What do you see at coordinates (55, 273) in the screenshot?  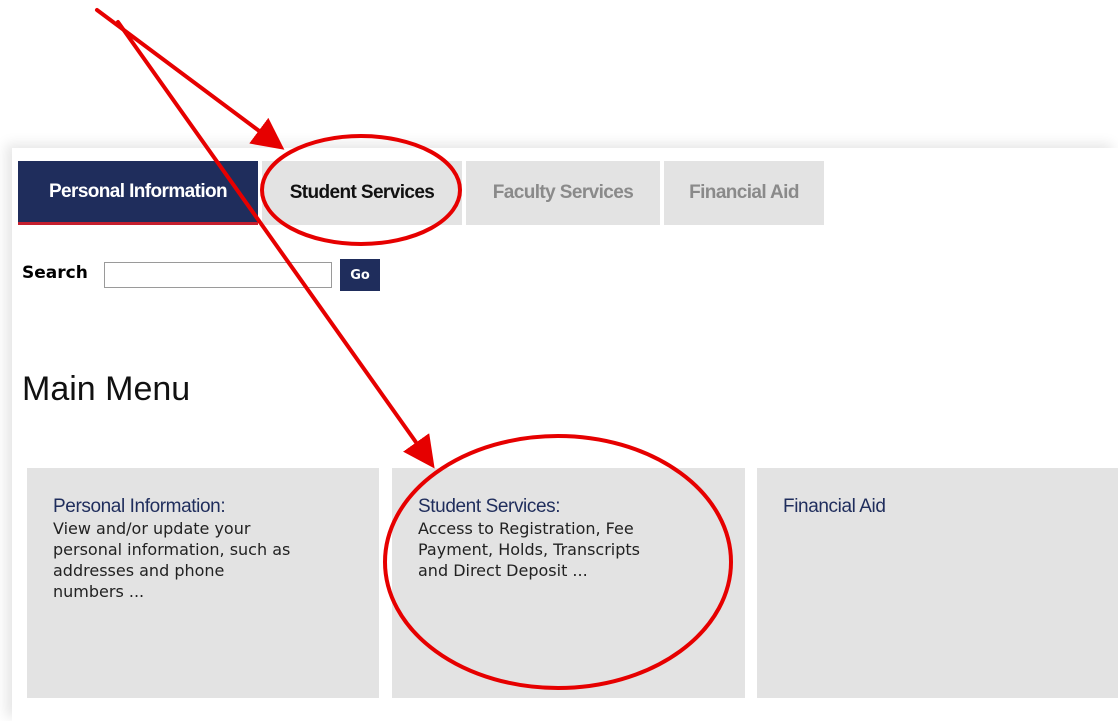 I see `search-label: Search` at bounding box center [55, 273].